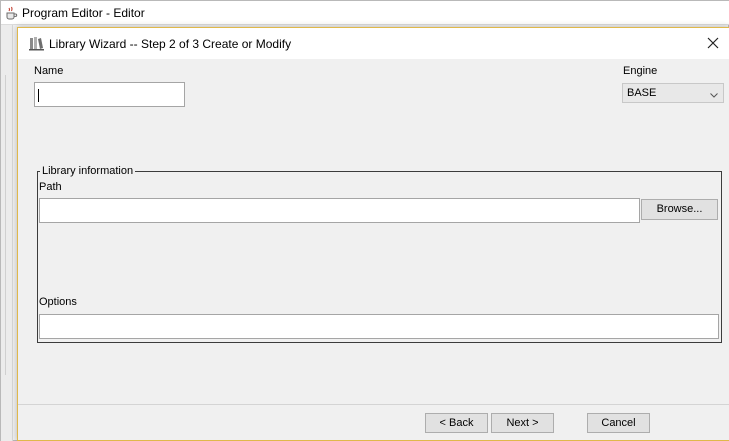 The image size is (729, 441). What do you see at coordinates (88, 171) in the screenshot?
I see `library-information-title: Library information` at bounding box center [88, 171].